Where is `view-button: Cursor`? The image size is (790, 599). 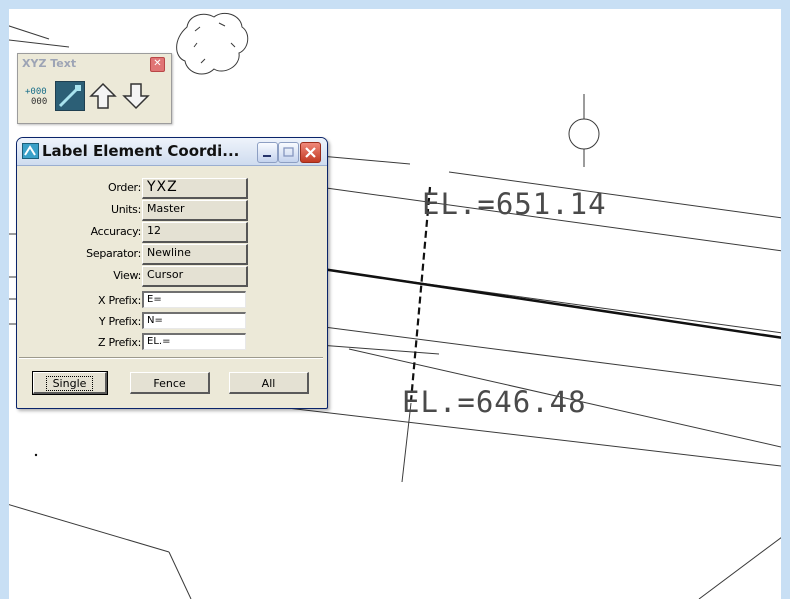
view-button: Cursor is located at coordinates (195, 276).